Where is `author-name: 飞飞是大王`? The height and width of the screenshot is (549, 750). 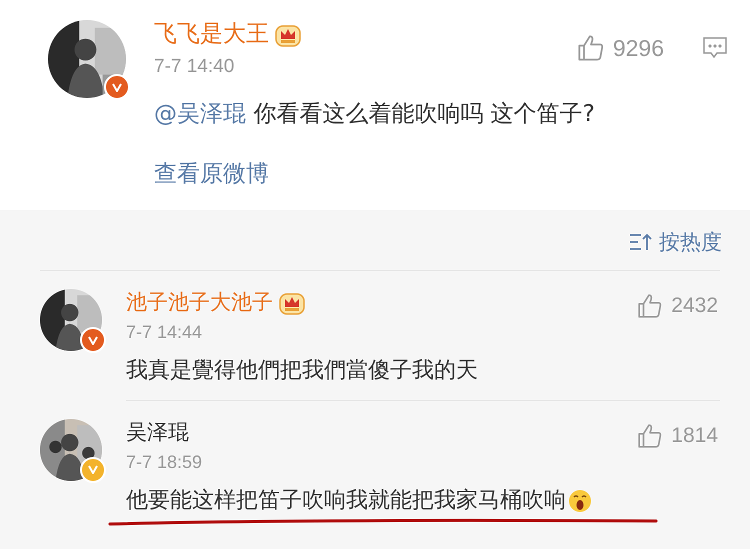 author-name: 飞飞是大王 is located at coordinates (211, 35).